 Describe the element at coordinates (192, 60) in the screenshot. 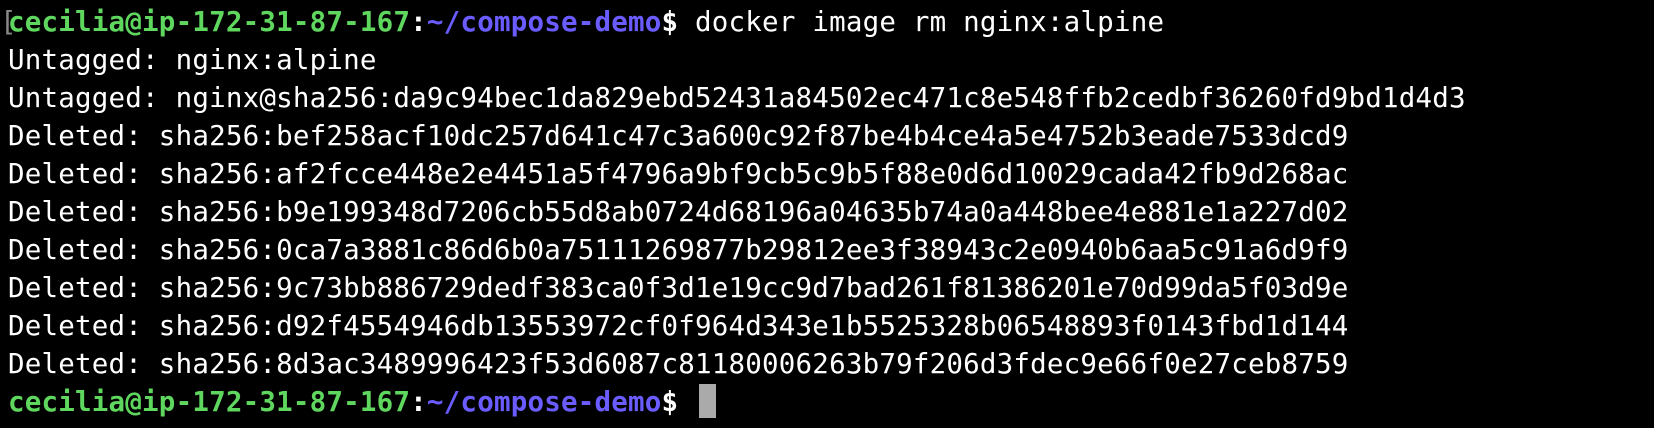

I see `output-line: Untagged: nginx:alpine` at that location.